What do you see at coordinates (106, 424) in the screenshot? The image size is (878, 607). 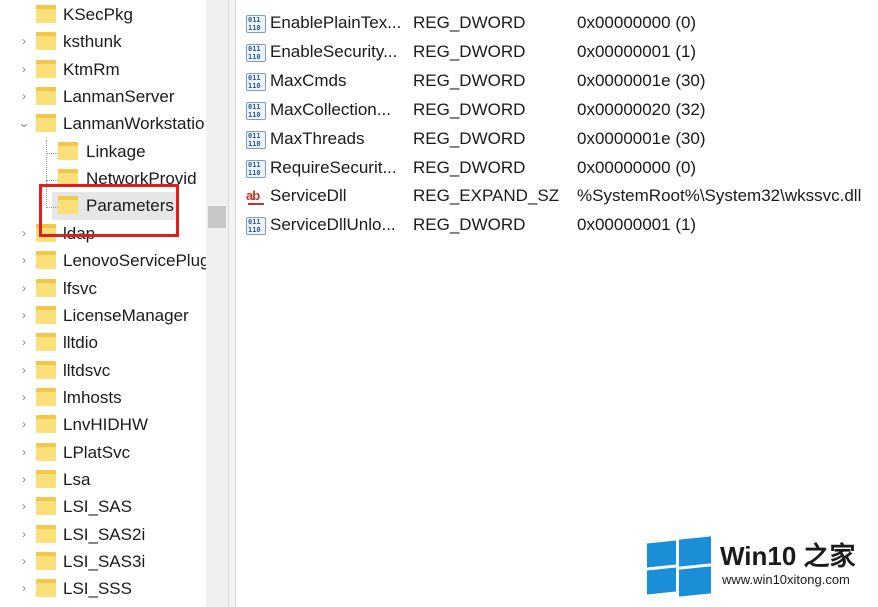 I see `tree-item-label: LnvHIDHW` at bounding box center [106, 424].